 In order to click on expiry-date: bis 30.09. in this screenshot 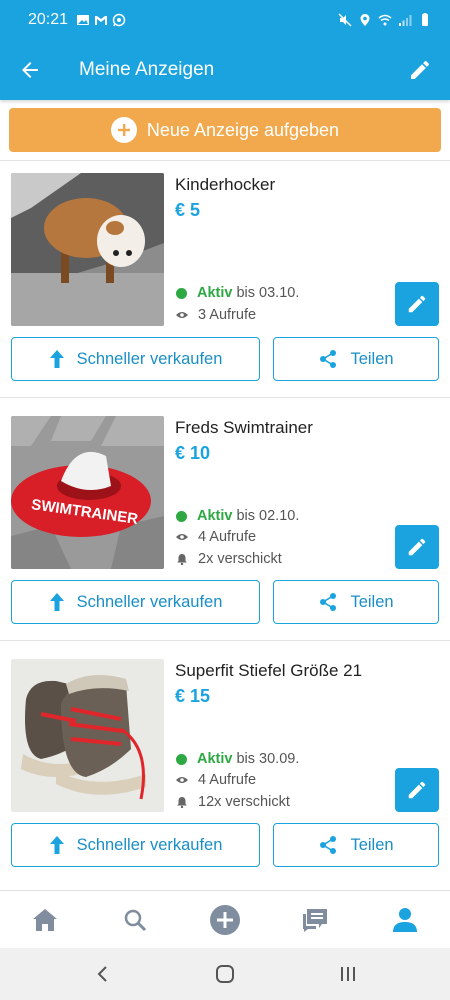, I will do `click(268, 759)`.